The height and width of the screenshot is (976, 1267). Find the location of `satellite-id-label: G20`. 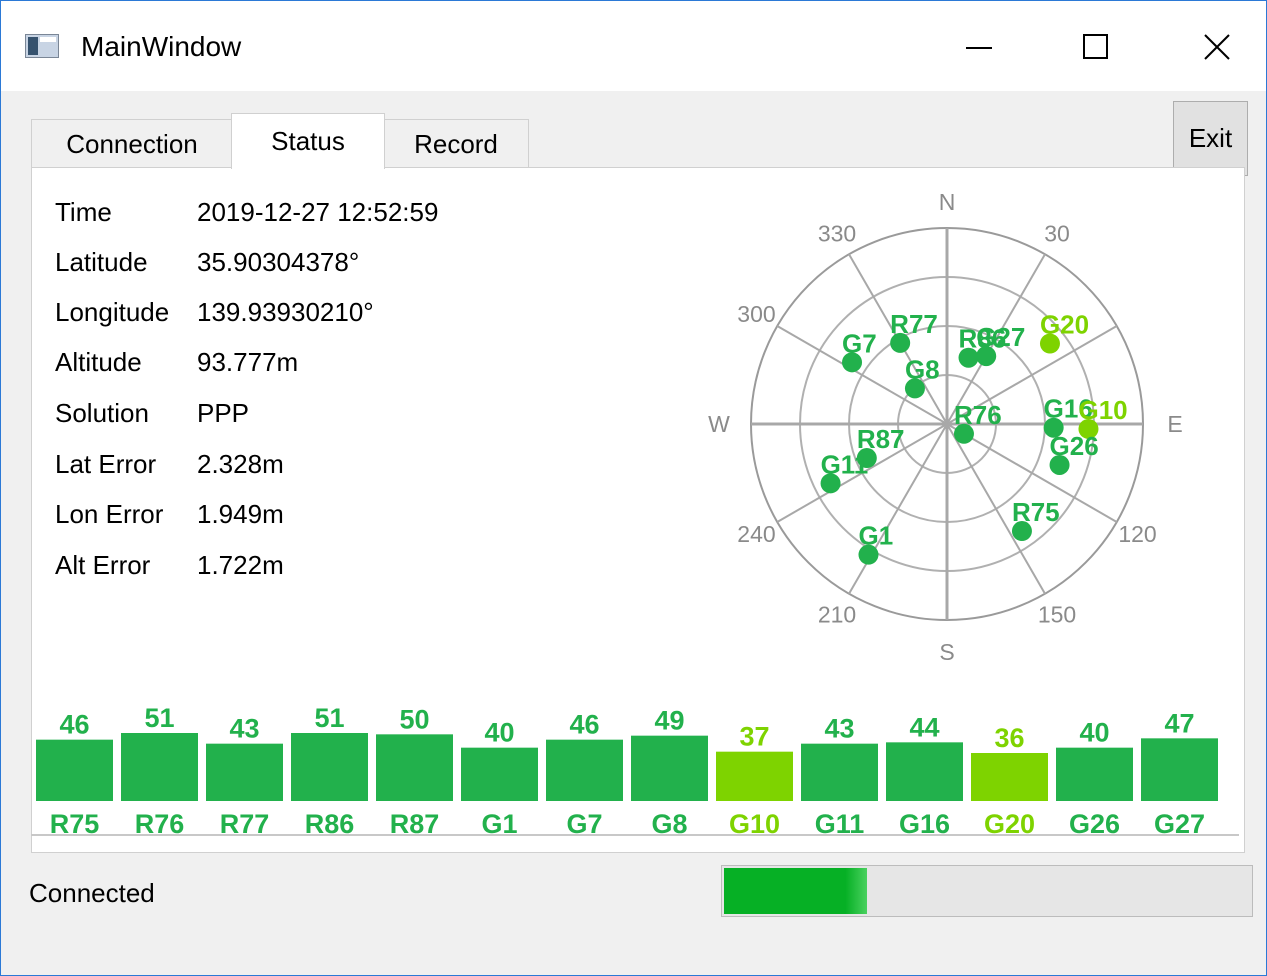

satellite-id-label: G20 is located at coordinates (1009, 824).